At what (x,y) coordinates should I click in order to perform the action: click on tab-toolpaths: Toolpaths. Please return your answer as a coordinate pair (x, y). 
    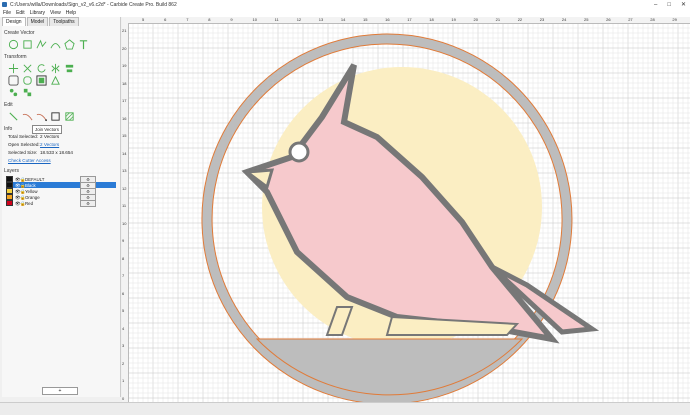
    Looking at the image, I should click on (64, 21).